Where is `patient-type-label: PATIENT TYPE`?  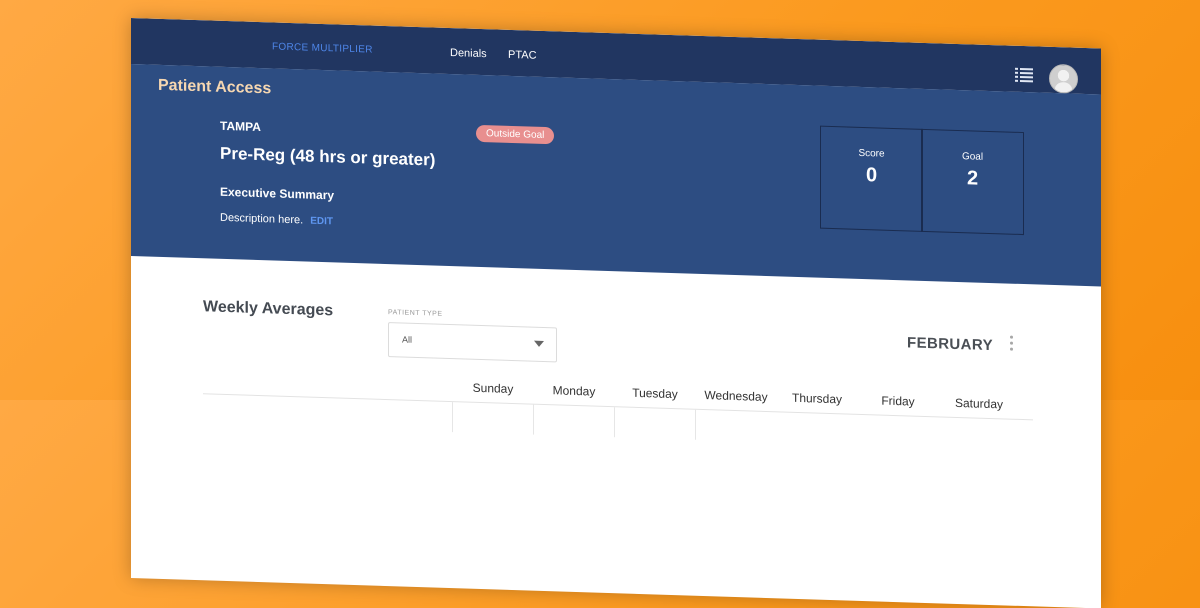 patient-type-label: PATIENT TYPE is located at coordinates (415, 313).